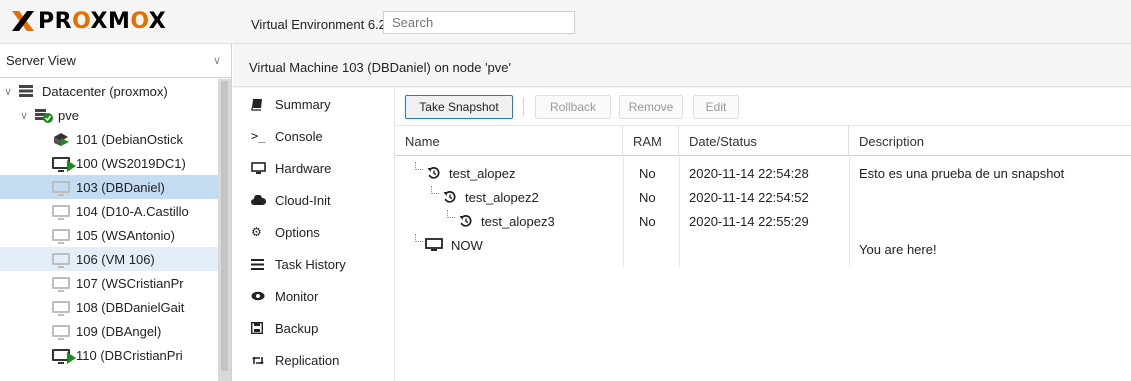  Describe the element at coordinates (224, 226) in the screenshot. I see `scrollbar-thumb` at that location.